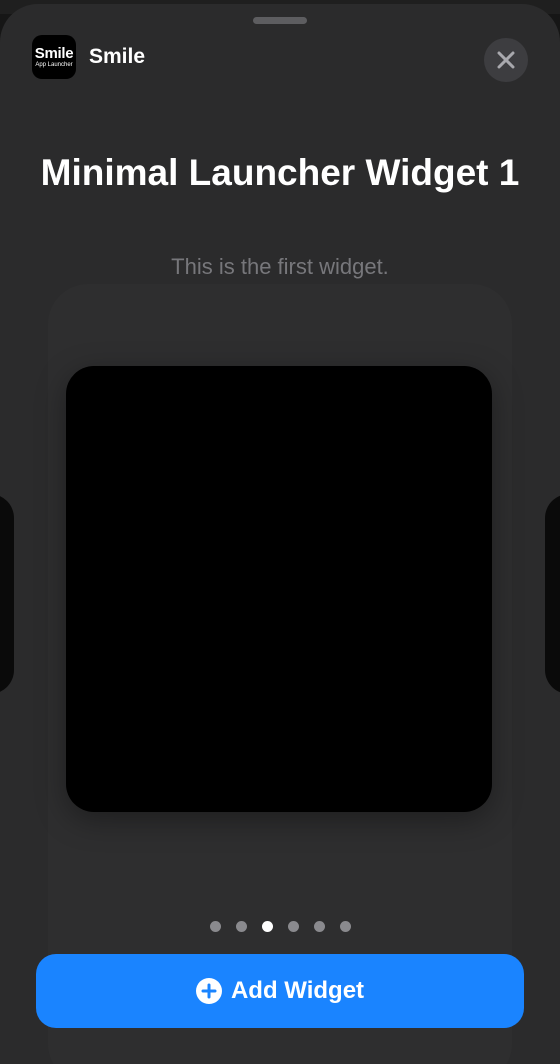 Image resolution: width=560 pixels, height=1064 pixels. Describe the element at coordinates (280, 266) in the screenshot. I see `widget-description: This is the first widget.` at that location.